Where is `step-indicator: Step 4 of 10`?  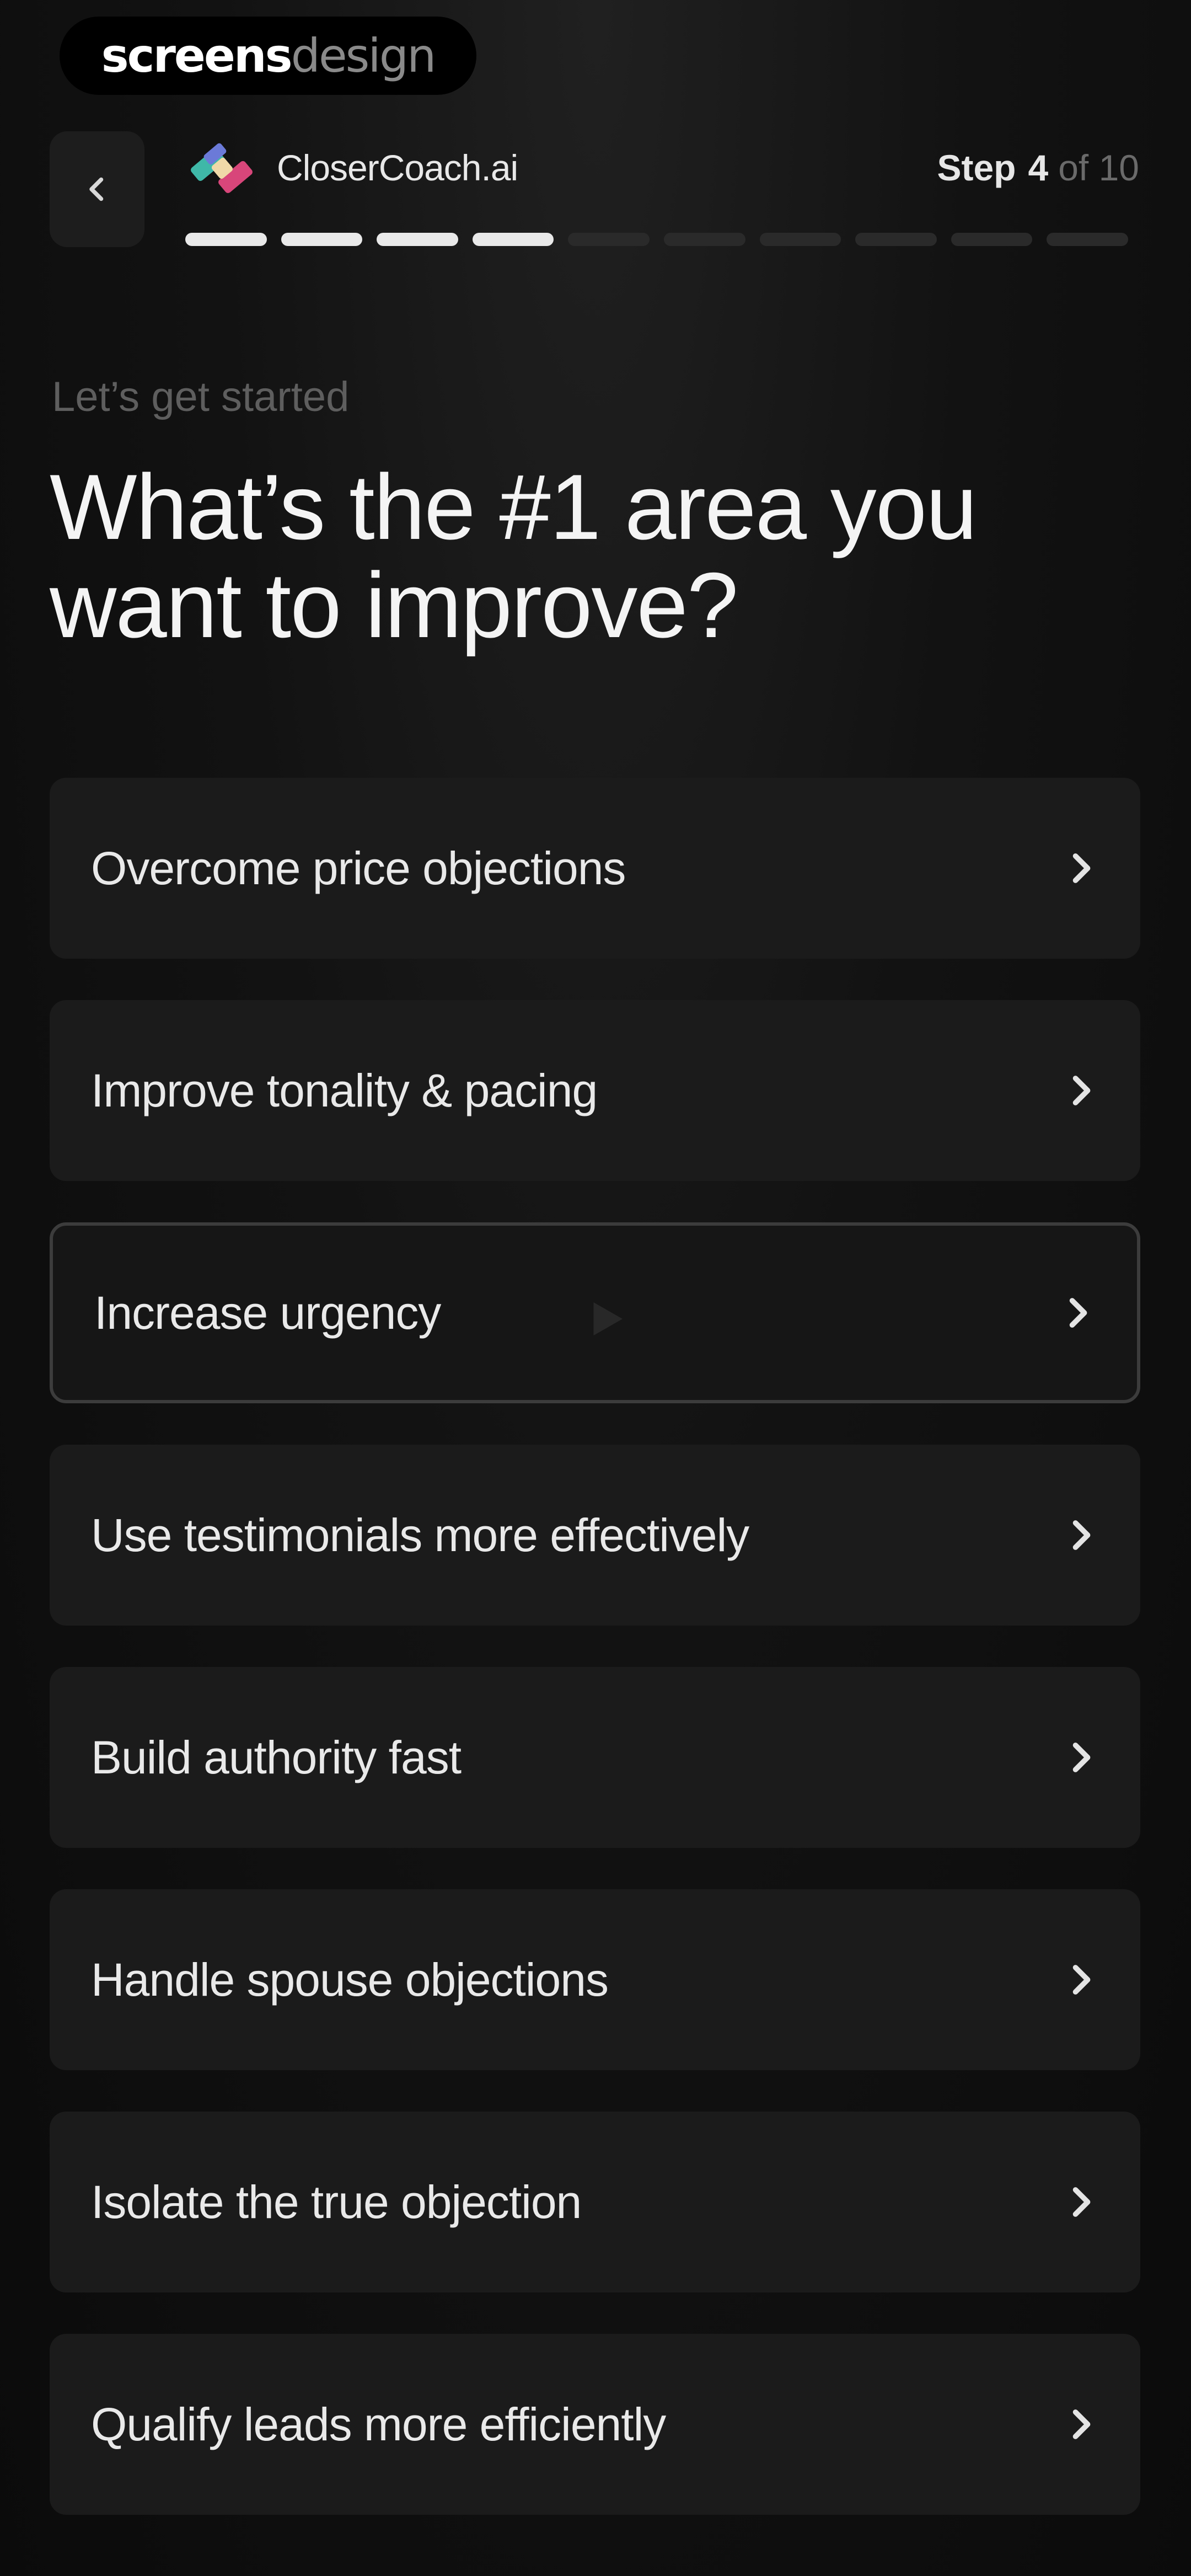 step-indicator: Step 4 of 10 is located at coordinates (1038, 168).